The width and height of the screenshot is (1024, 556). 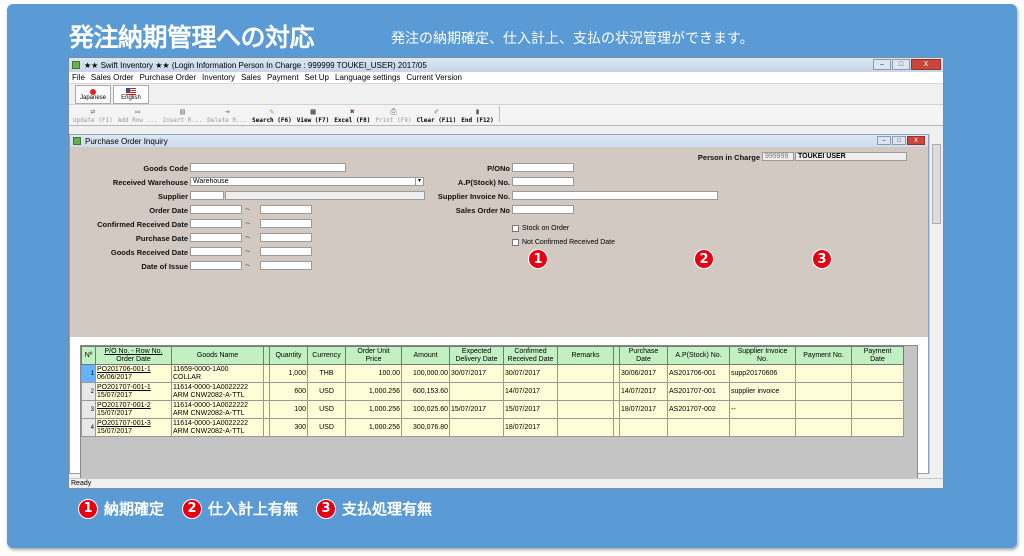 What do you see at coordinates (131, 94) in the screenshot?
I see `language-english-button: English` at bounding box center [131, 94].